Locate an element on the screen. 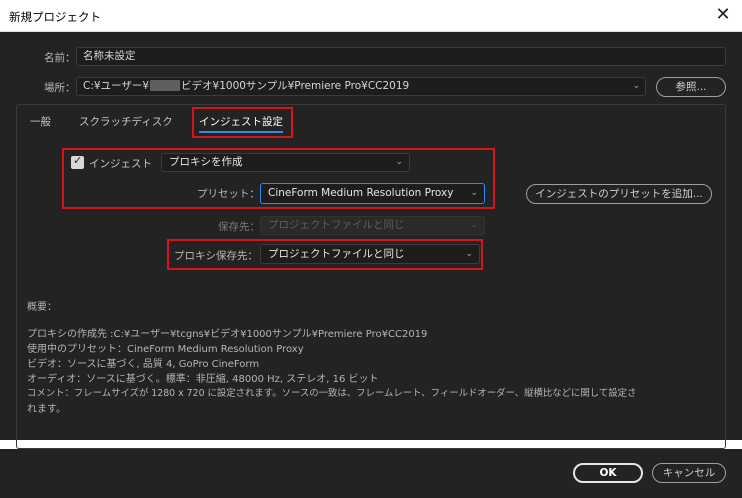  summary-line: れます。 is located at coordinates (46, 409).